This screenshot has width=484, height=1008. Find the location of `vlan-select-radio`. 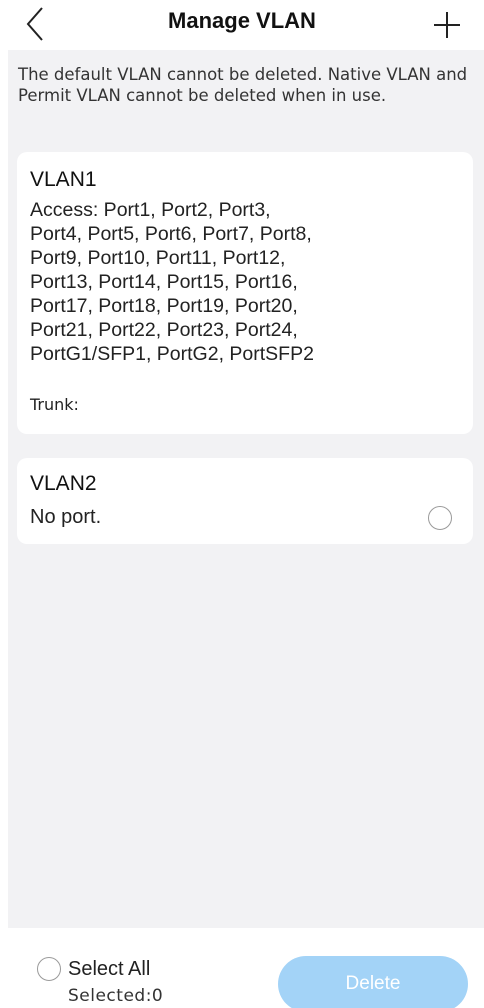

vlan-select-radio is located at coordinates (440, 518).